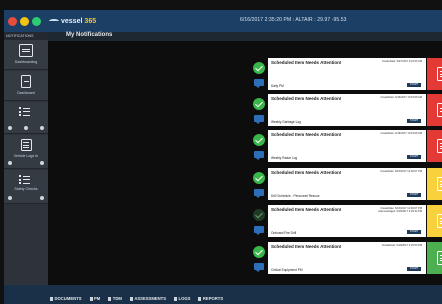 The image size is (442, 304). Describe the element at coordinates (26, 111) in the screenshot. I see `checklist-icon` at that location.